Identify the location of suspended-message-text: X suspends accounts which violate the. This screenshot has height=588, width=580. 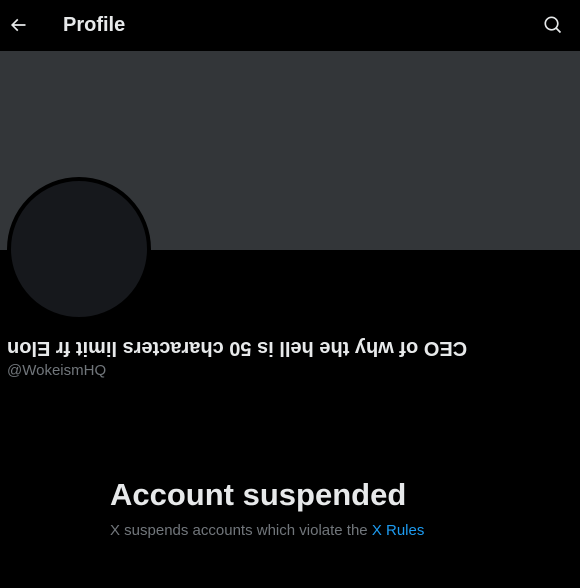
(239, 530).